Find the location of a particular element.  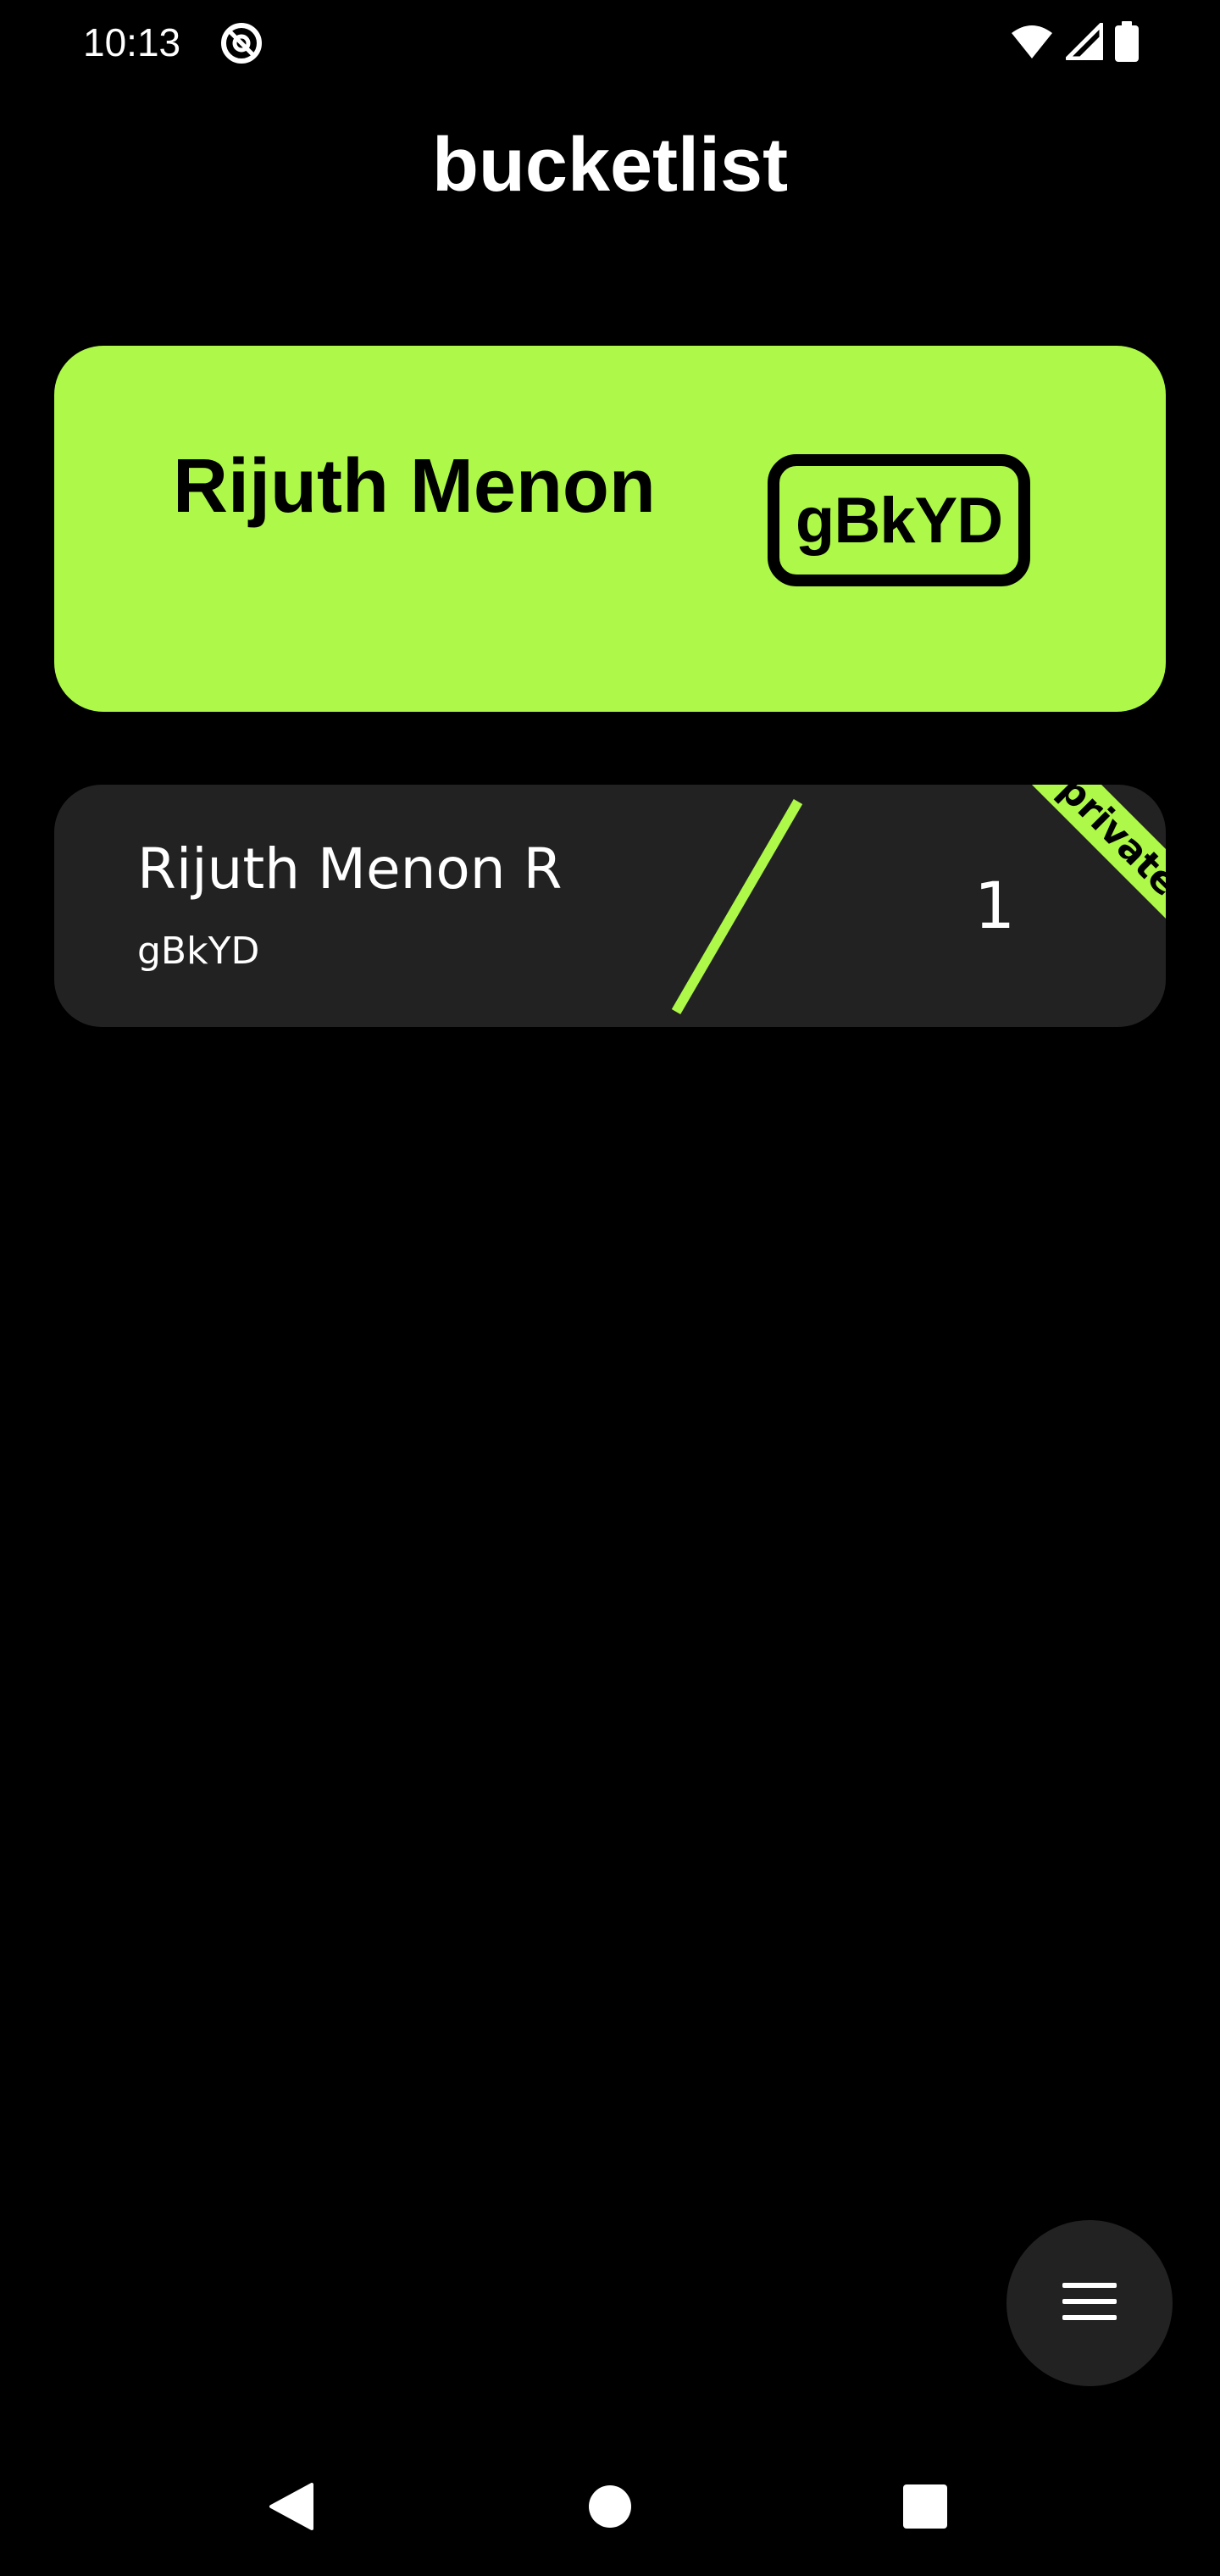

profile-name: Rijuth Menon is located at coordinates (414, 486).